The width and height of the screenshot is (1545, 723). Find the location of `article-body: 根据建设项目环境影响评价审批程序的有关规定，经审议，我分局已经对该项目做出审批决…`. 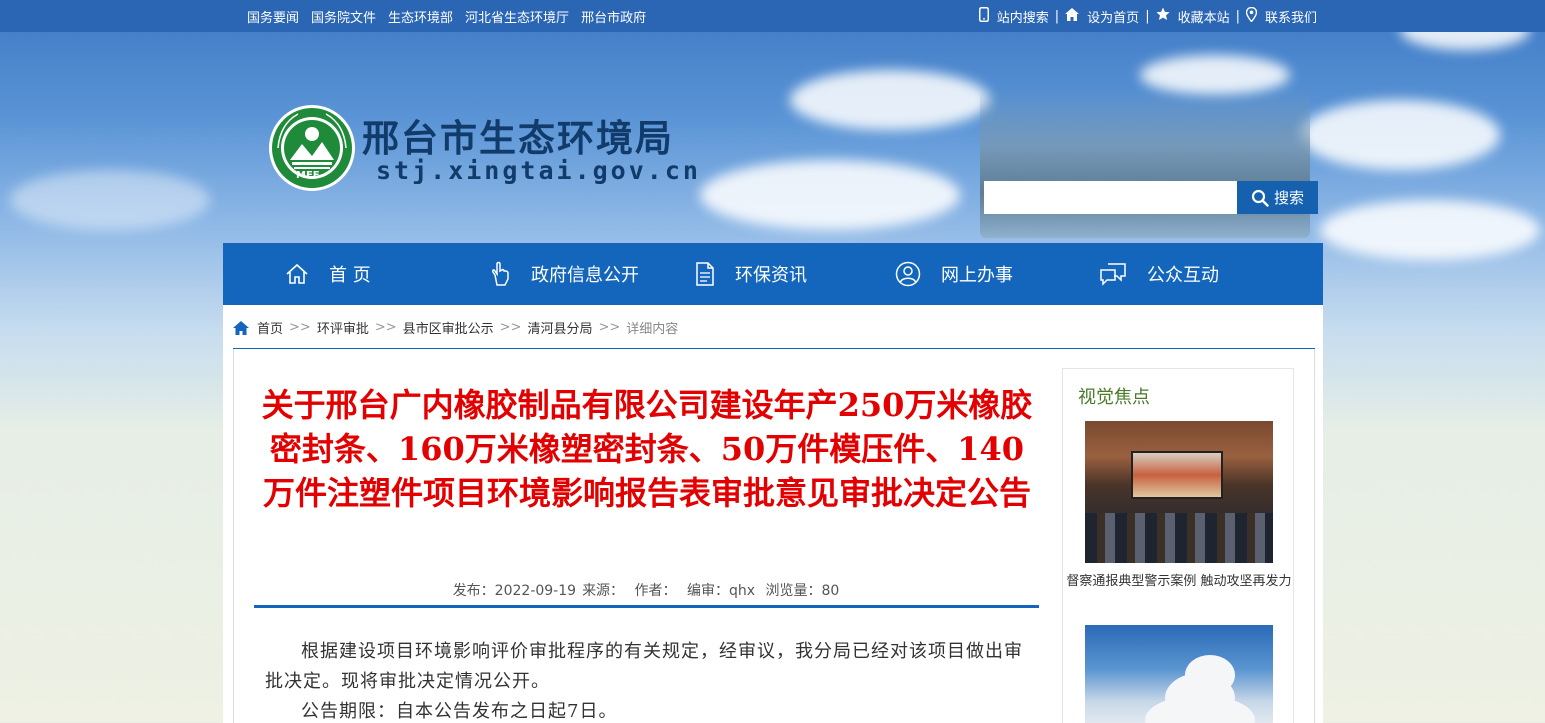

article-body: 根据建设项目环境影响评价审批程序的有关规定，经审议，我分局已经对该项目做出审批决… is located at coordinates (650, 680).